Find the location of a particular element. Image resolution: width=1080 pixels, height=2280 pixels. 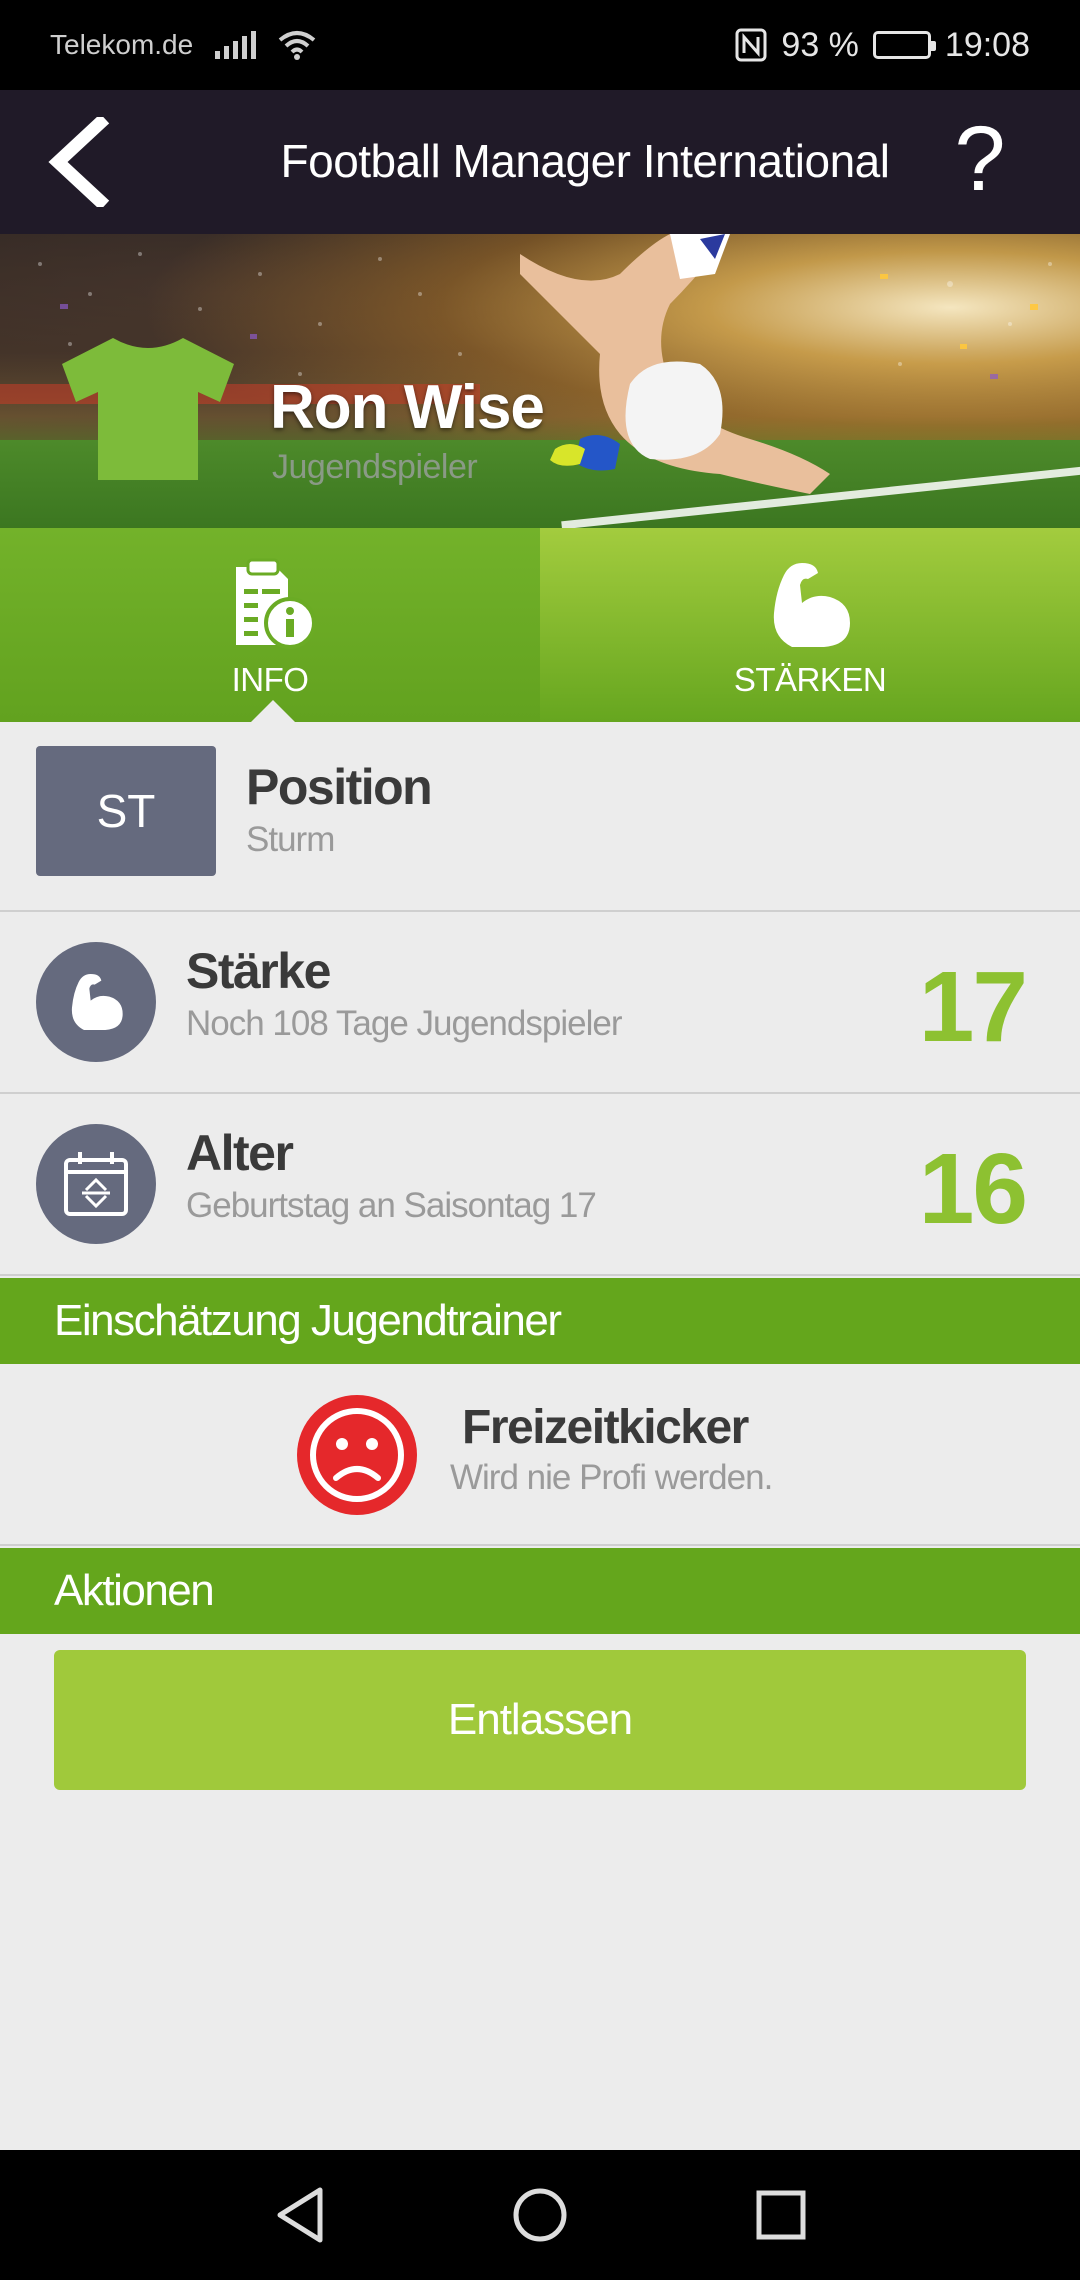

position-badge: ST is located at coordinates (126, 811).